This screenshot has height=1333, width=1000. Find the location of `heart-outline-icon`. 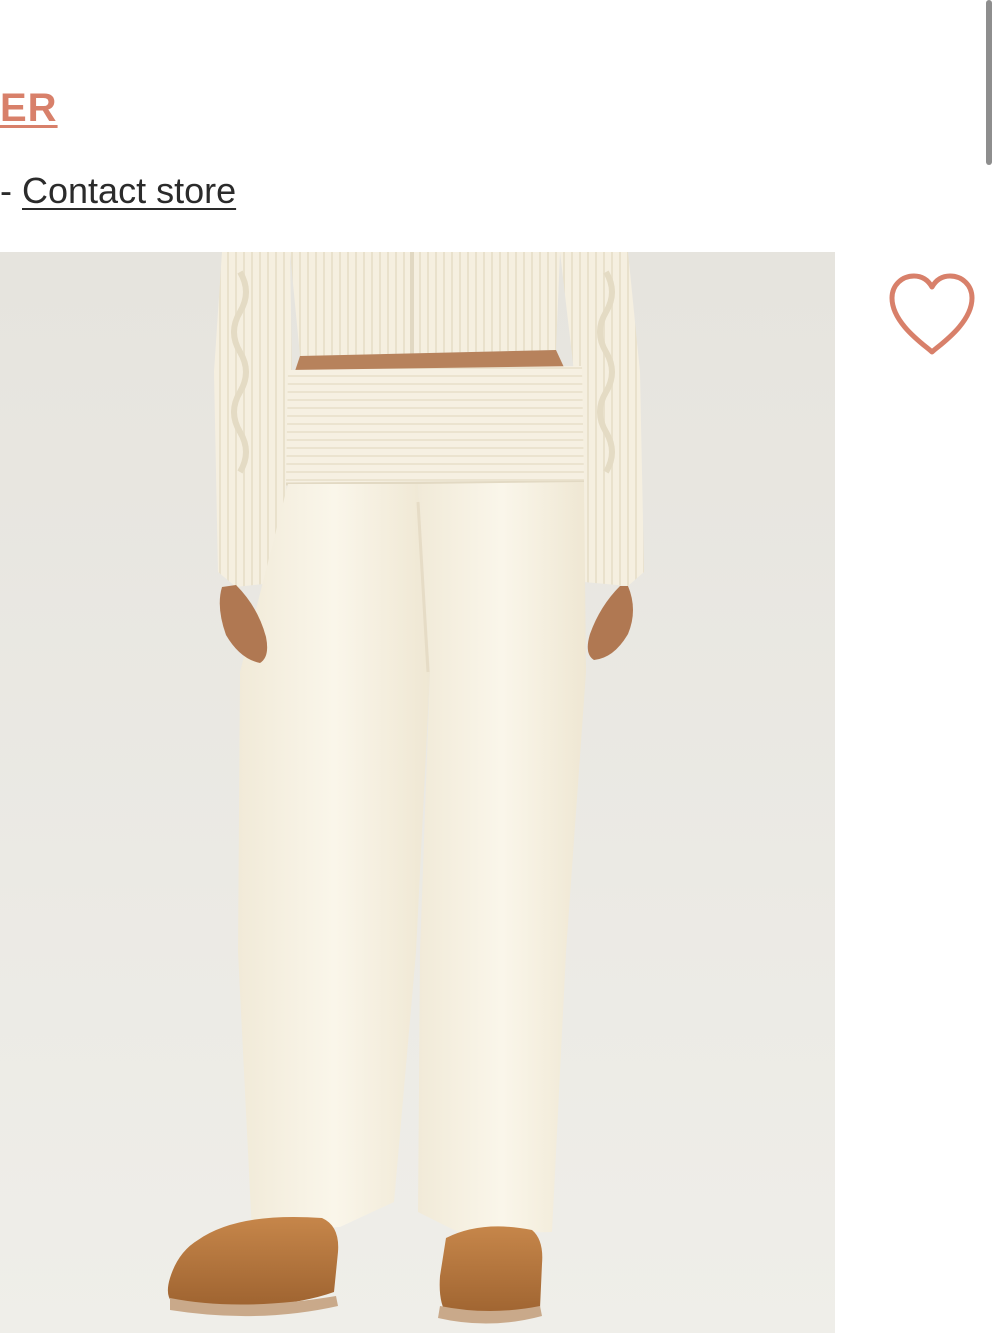

heart-outline-icon is located at coordinates (932, 314).